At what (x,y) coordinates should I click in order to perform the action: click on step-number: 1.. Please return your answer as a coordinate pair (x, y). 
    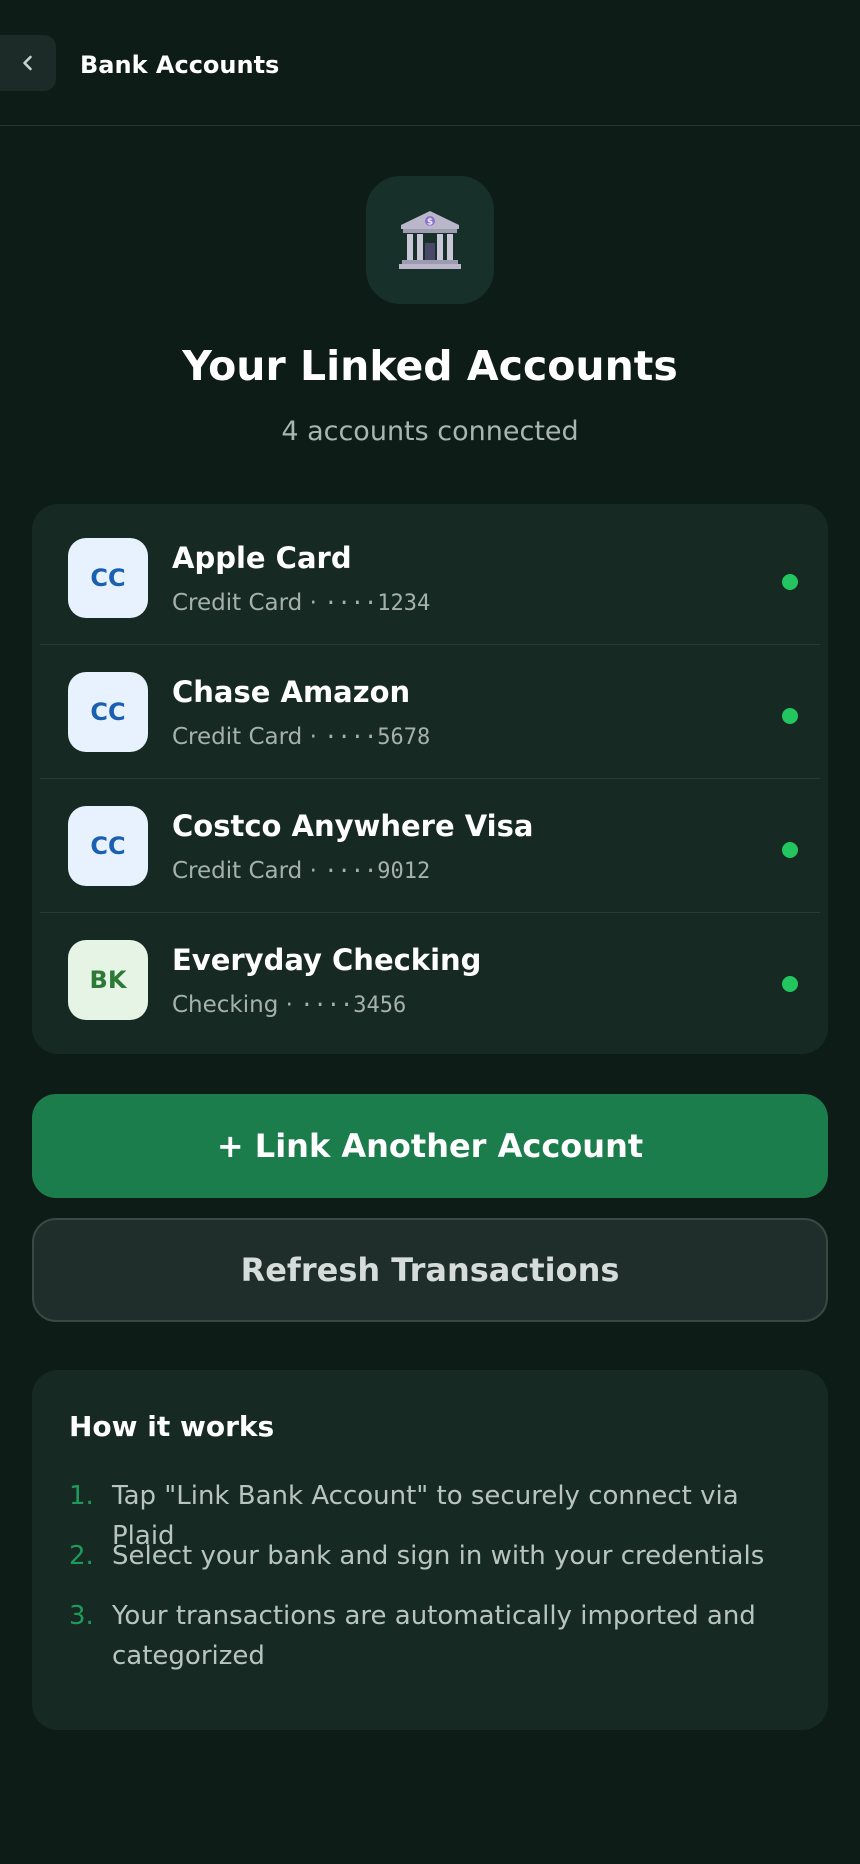
    Looking at the image, I should click on (81, 1496).